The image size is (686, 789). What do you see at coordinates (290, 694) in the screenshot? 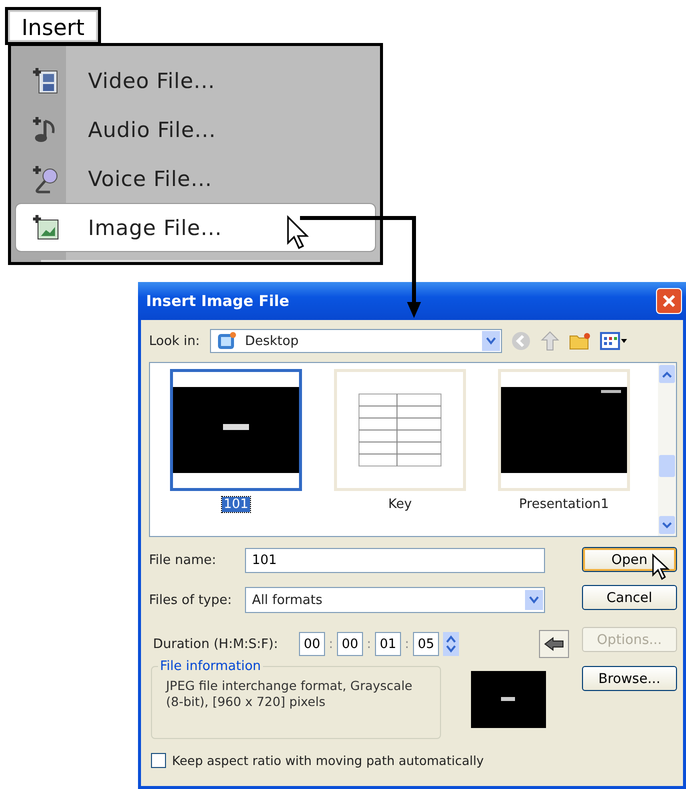
I see `file-info-text: JPEG file interchange format, Grayscale (8-bit), [960 x 720] pixels` at bounding box center [290, 694].